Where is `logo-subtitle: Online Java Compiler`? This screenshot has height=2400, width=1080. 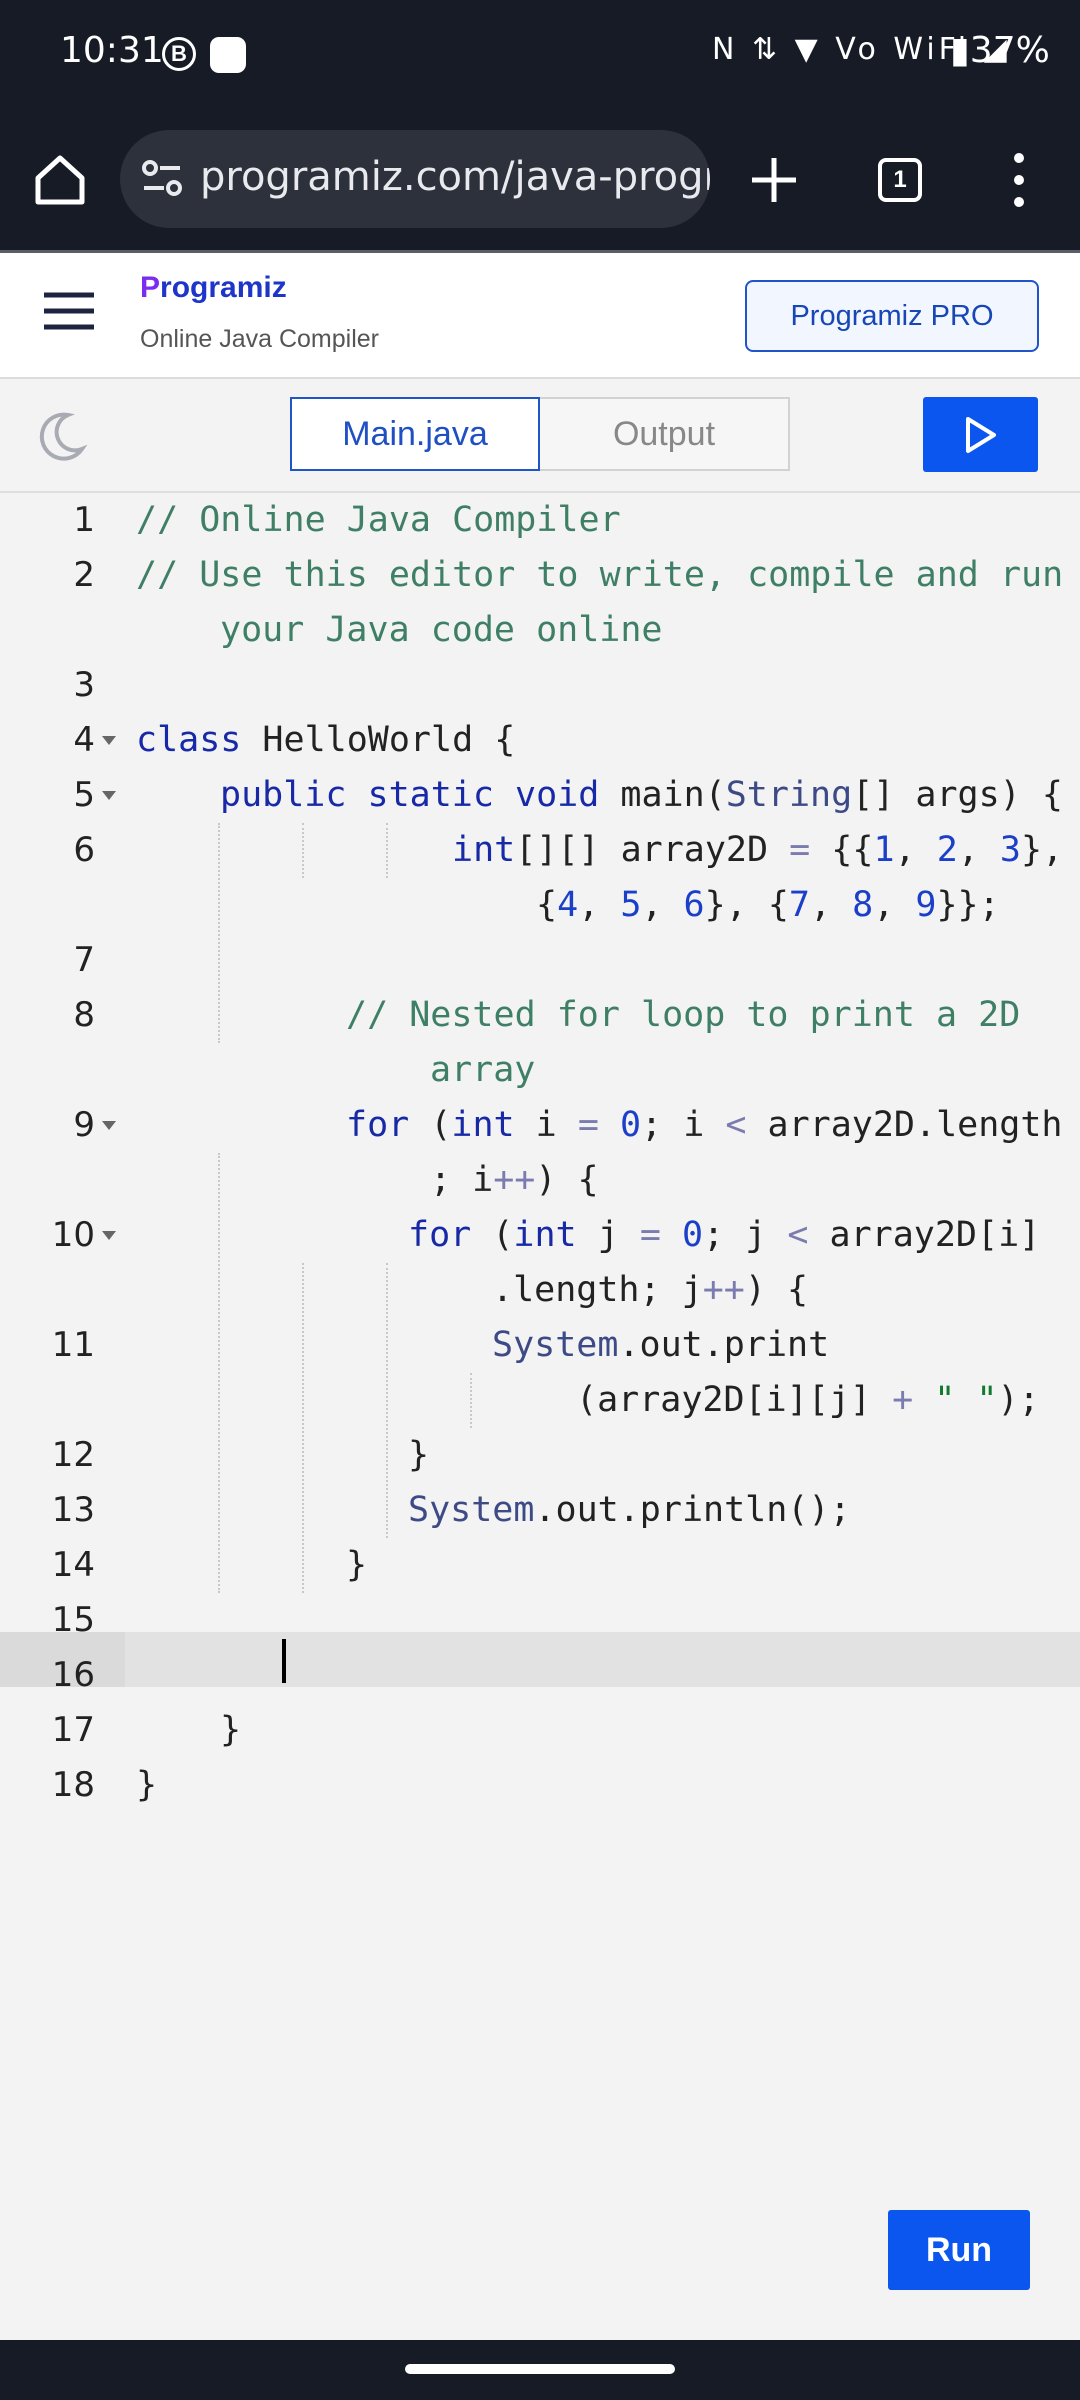 logo-subtitle: Online Java Compiler is located at coordinates (259, 339).